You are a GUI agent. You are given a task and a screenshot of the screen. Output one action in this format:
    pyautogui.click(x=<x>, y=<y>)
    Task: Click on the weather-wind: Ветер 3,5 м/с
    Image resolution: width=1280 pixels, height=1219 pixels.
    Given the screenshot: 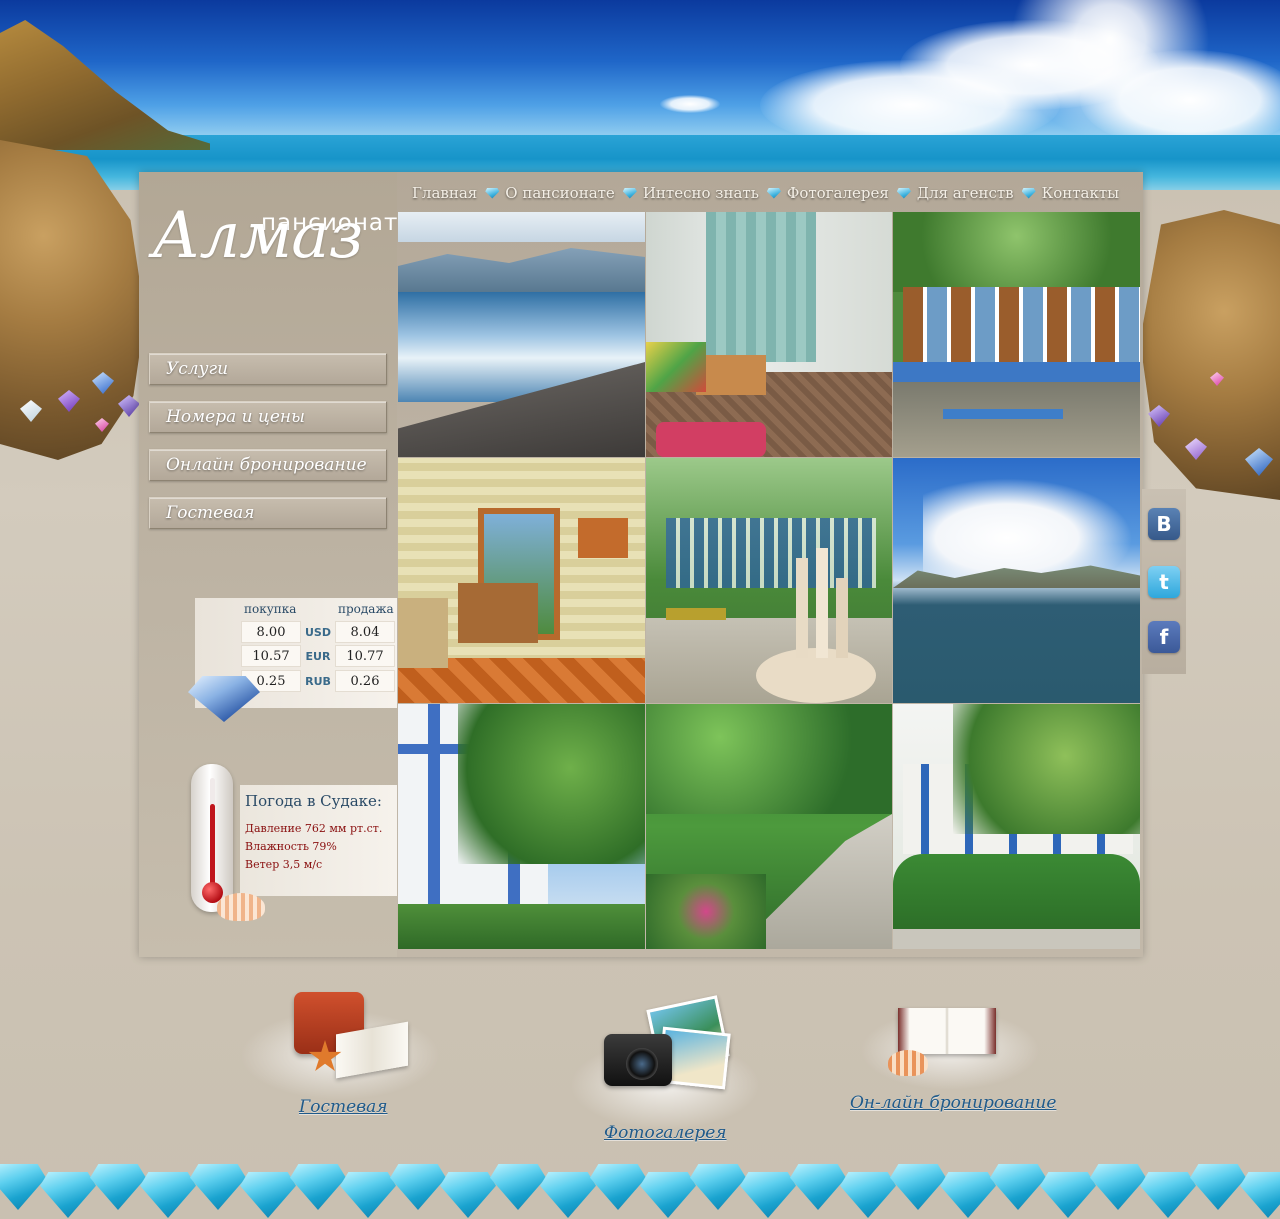 What is the action you would take?
    pyautogui.click(x=284, y=864)
    